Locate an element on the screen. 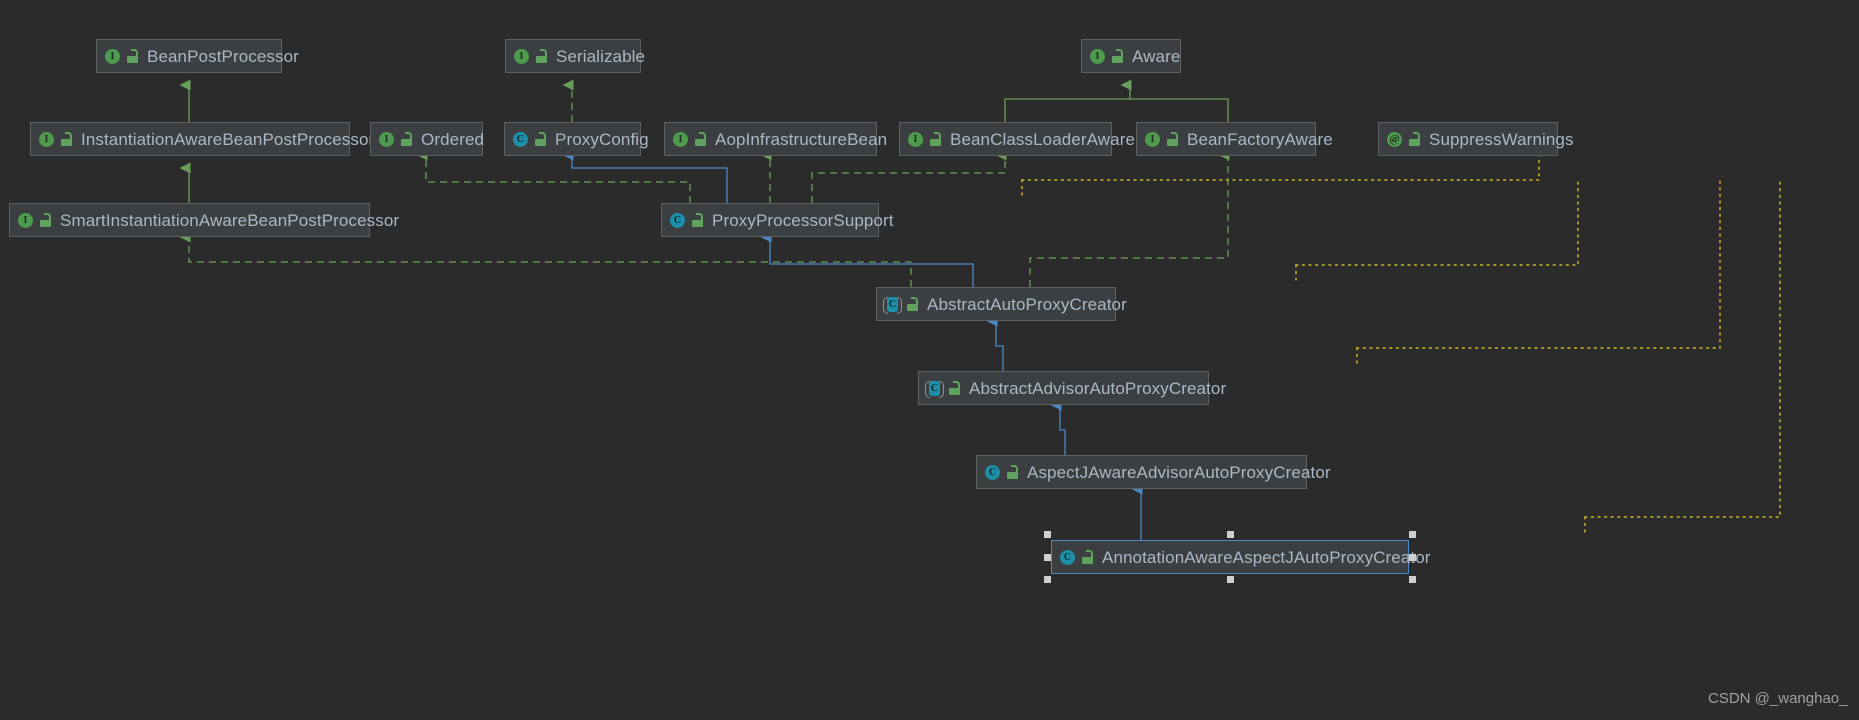 This screenshot has height=720, width=1859. class-node-AbstractAdvisorAutoProxyCreator: C AbstractAdvisorAutoProxyCreator is located at coordinates (1072, 388).